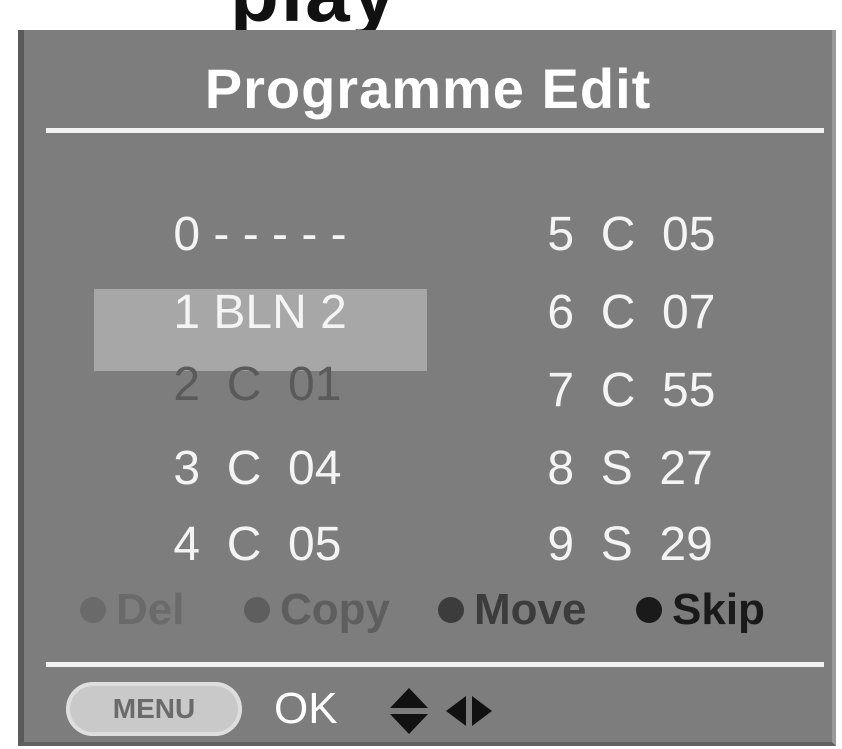 Image resolution: width=842 pixels, height=749 pixels. Describe the element at coordinates (649, 610) in the screenshot. I see `blue-dot-icon` at that location.